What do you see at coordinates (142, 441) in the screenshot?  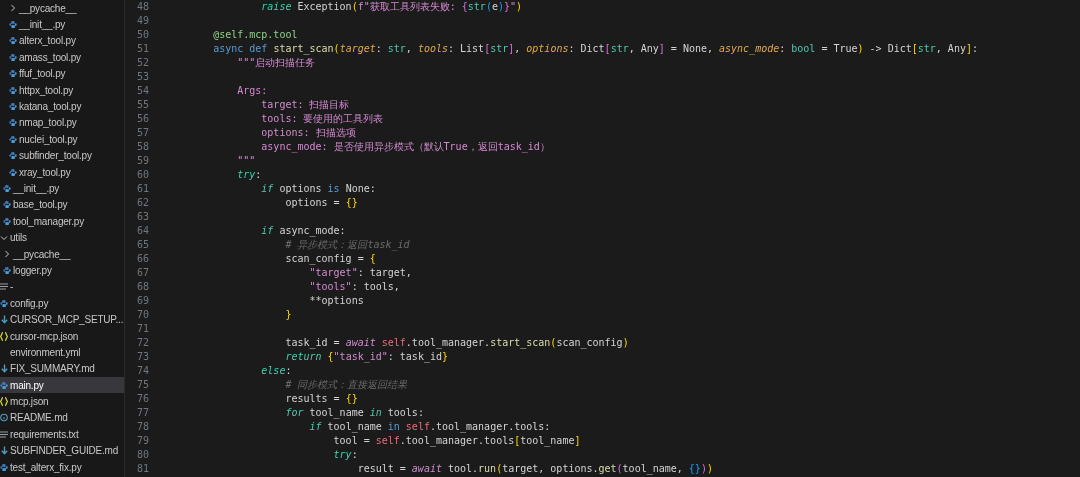 I see `line-number: 79` at bounding box center [142, 441].